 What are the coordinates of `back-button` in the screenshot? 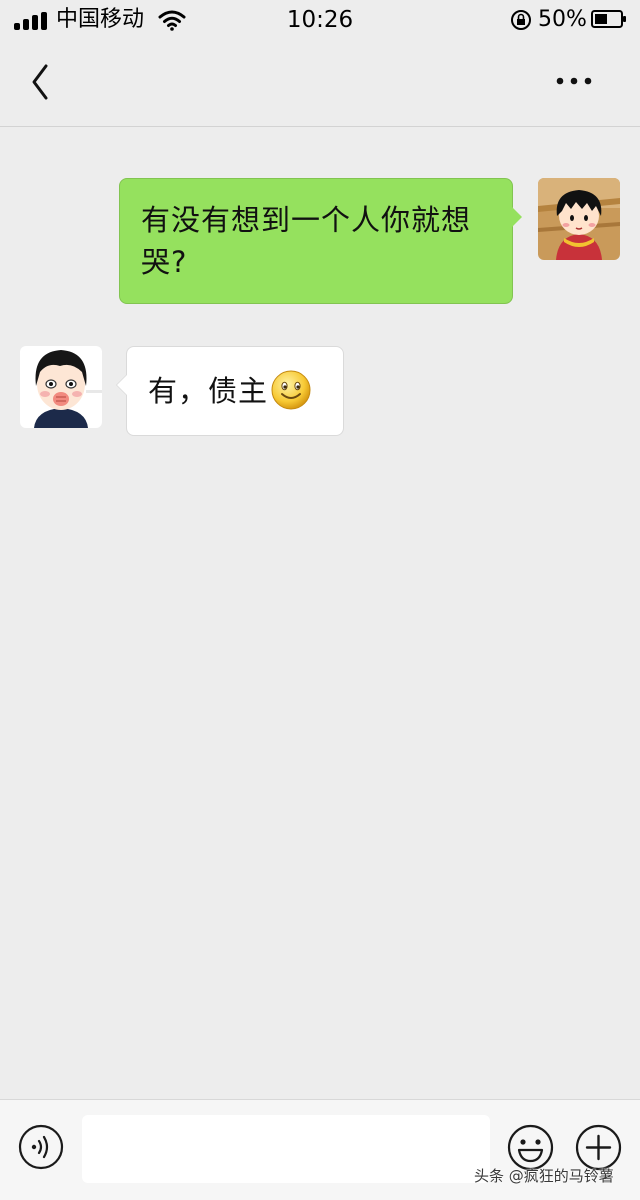 It's located at (42, 82).